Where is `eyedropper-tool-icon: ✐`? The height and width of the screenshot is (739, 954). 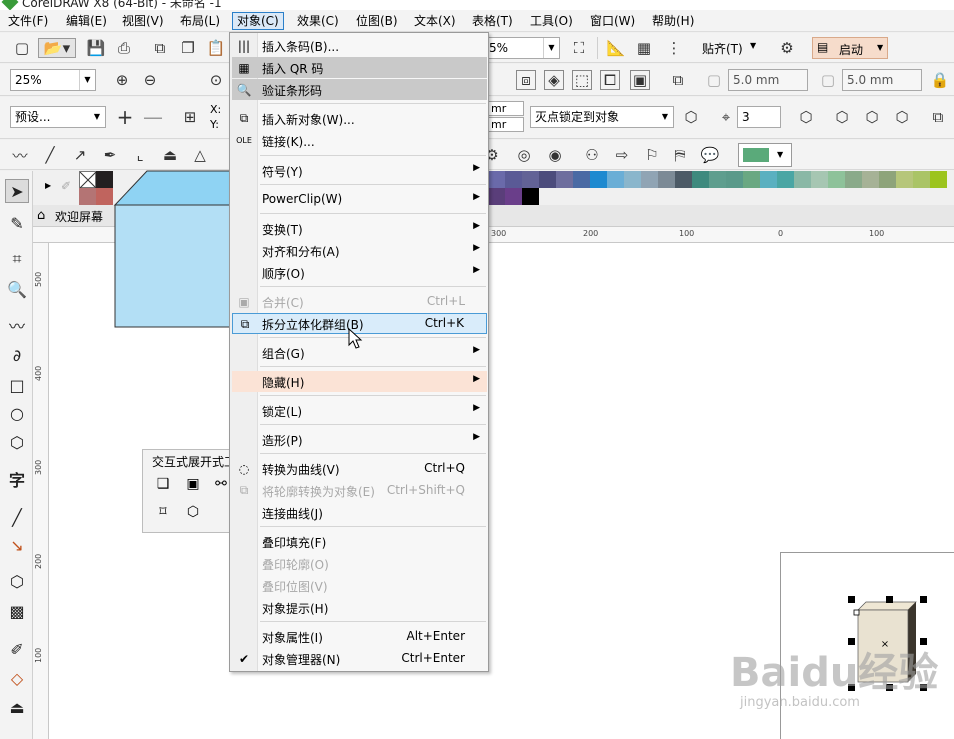
eyedropper-tool-icon: ✐ is located at coordinates (17, 649).